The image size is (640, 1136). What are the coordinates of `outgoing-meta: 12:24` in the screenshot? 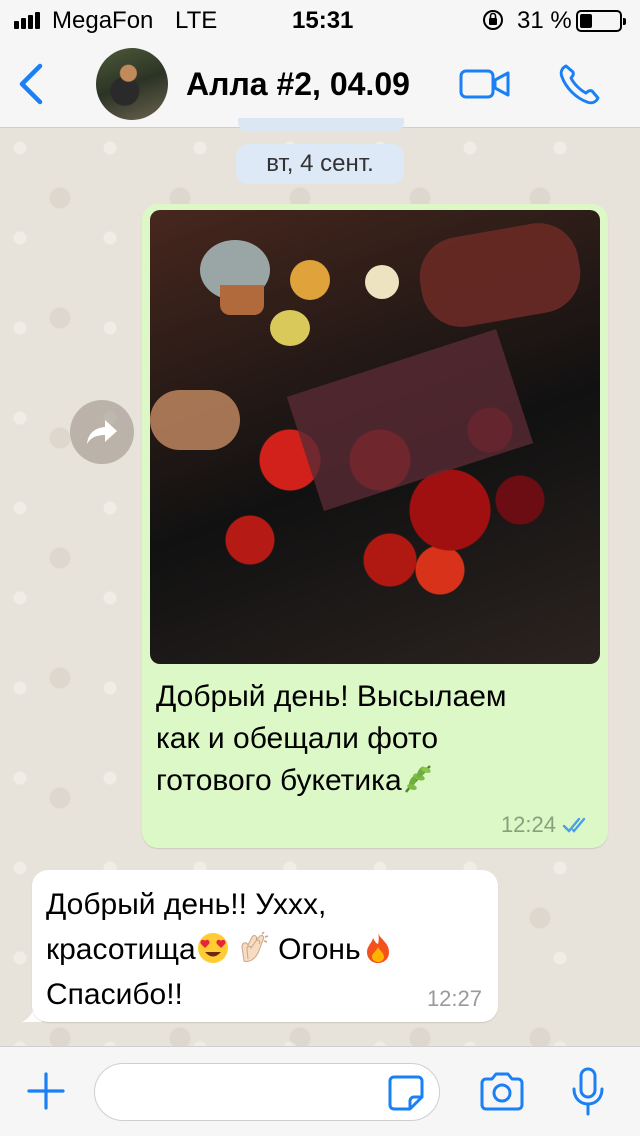 It's located at (546, 825).